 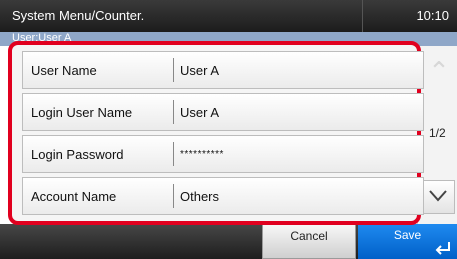 I want to click on clock: 10:10, so click(x=432, y=15).